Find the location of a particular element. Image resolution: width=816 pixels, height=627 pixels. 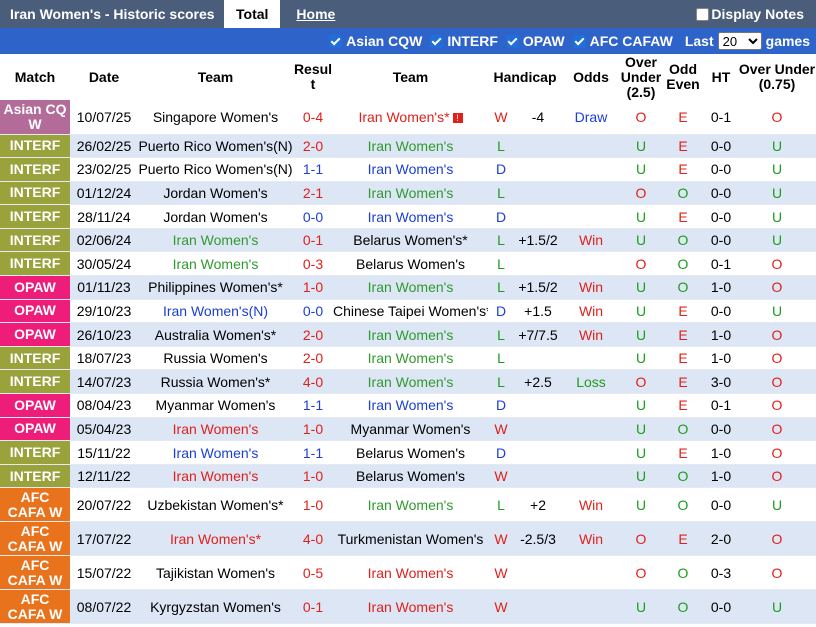

home-team: Tajikistan Women's is located at coordinates (215, 573).